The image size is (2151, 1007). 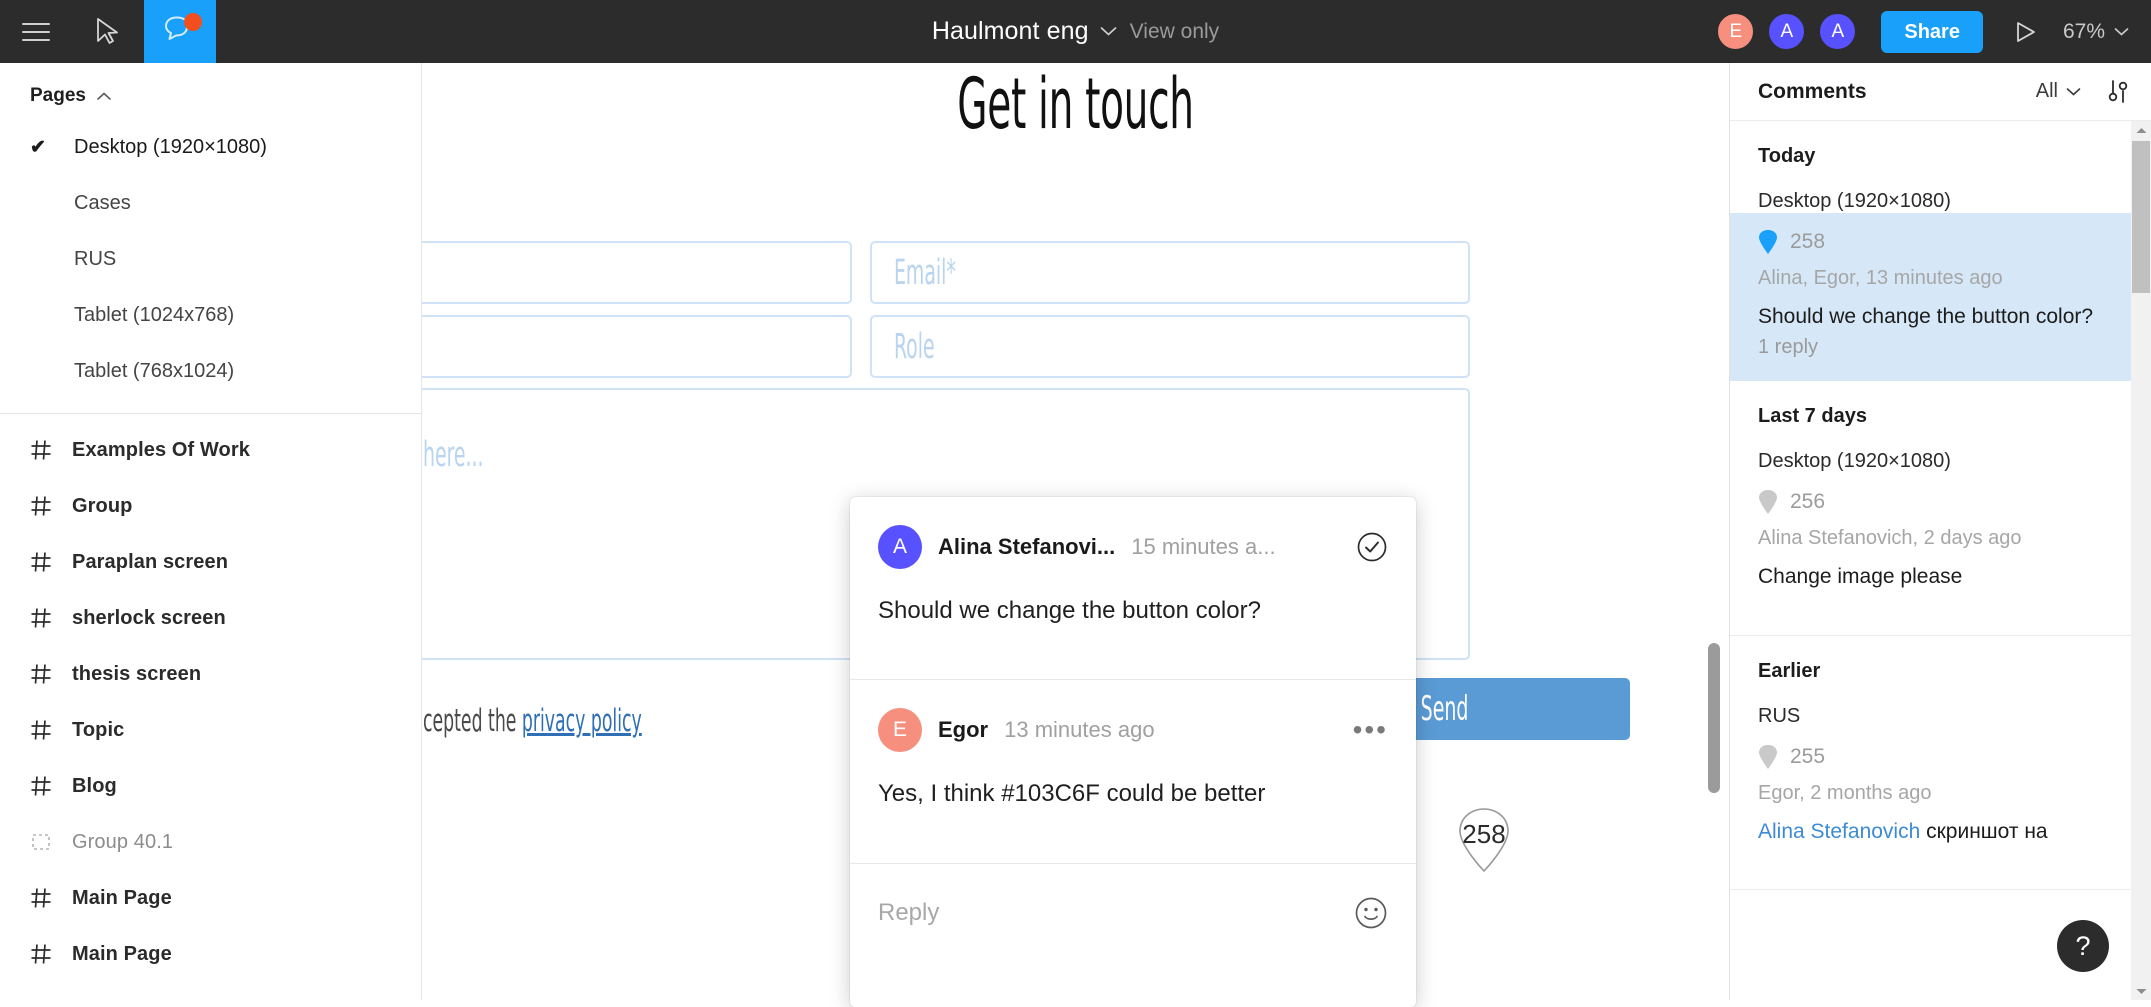 I want to click on page-item: ✔Desktop (1920×1080), so click(x=210, y=147).